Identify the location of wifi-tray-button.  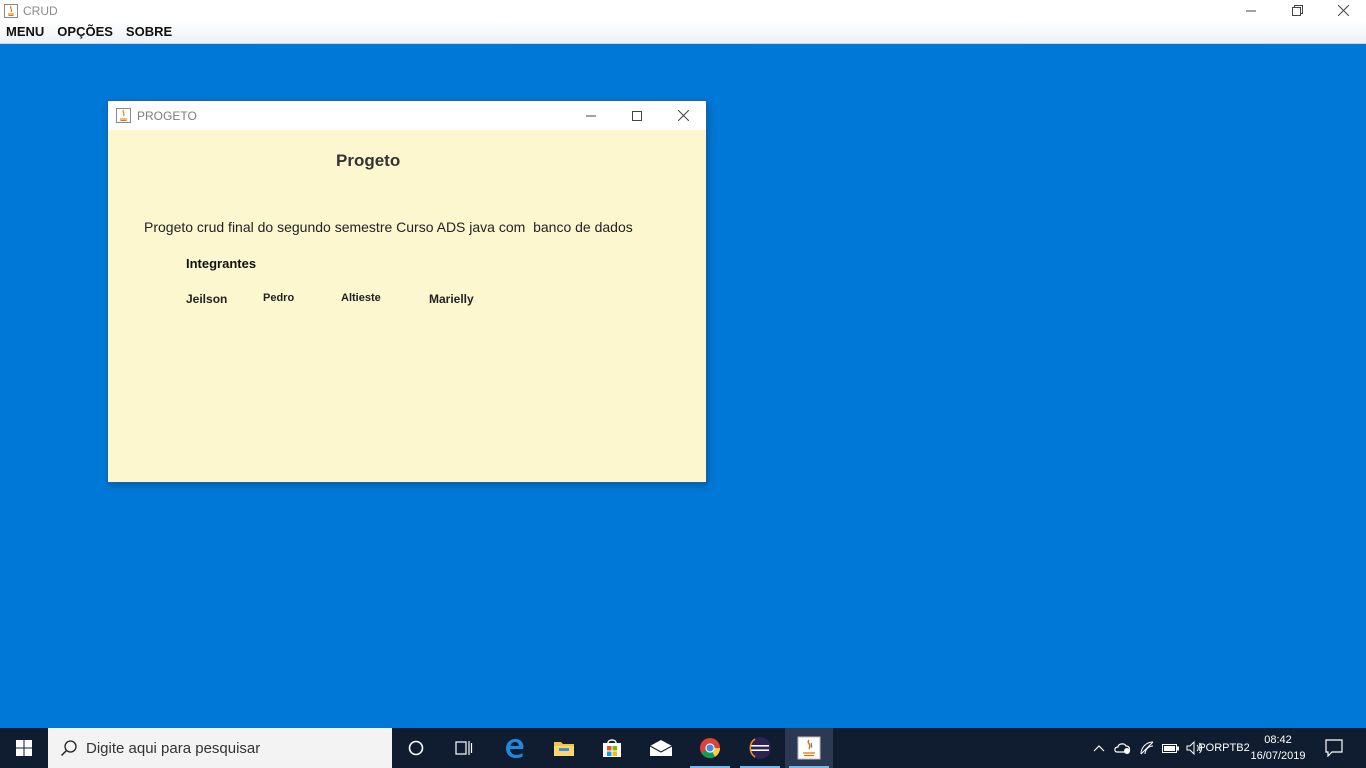
(1147, 748).